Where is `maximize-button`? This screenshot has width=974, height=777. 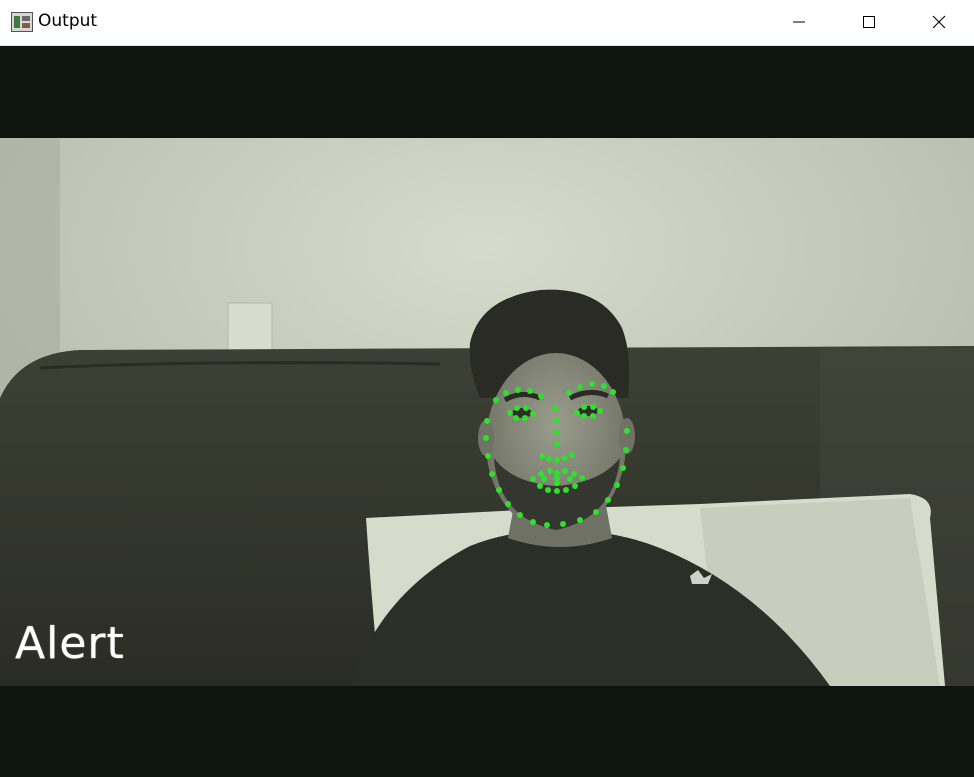 maximize-button is located at coordinates (869, 22).